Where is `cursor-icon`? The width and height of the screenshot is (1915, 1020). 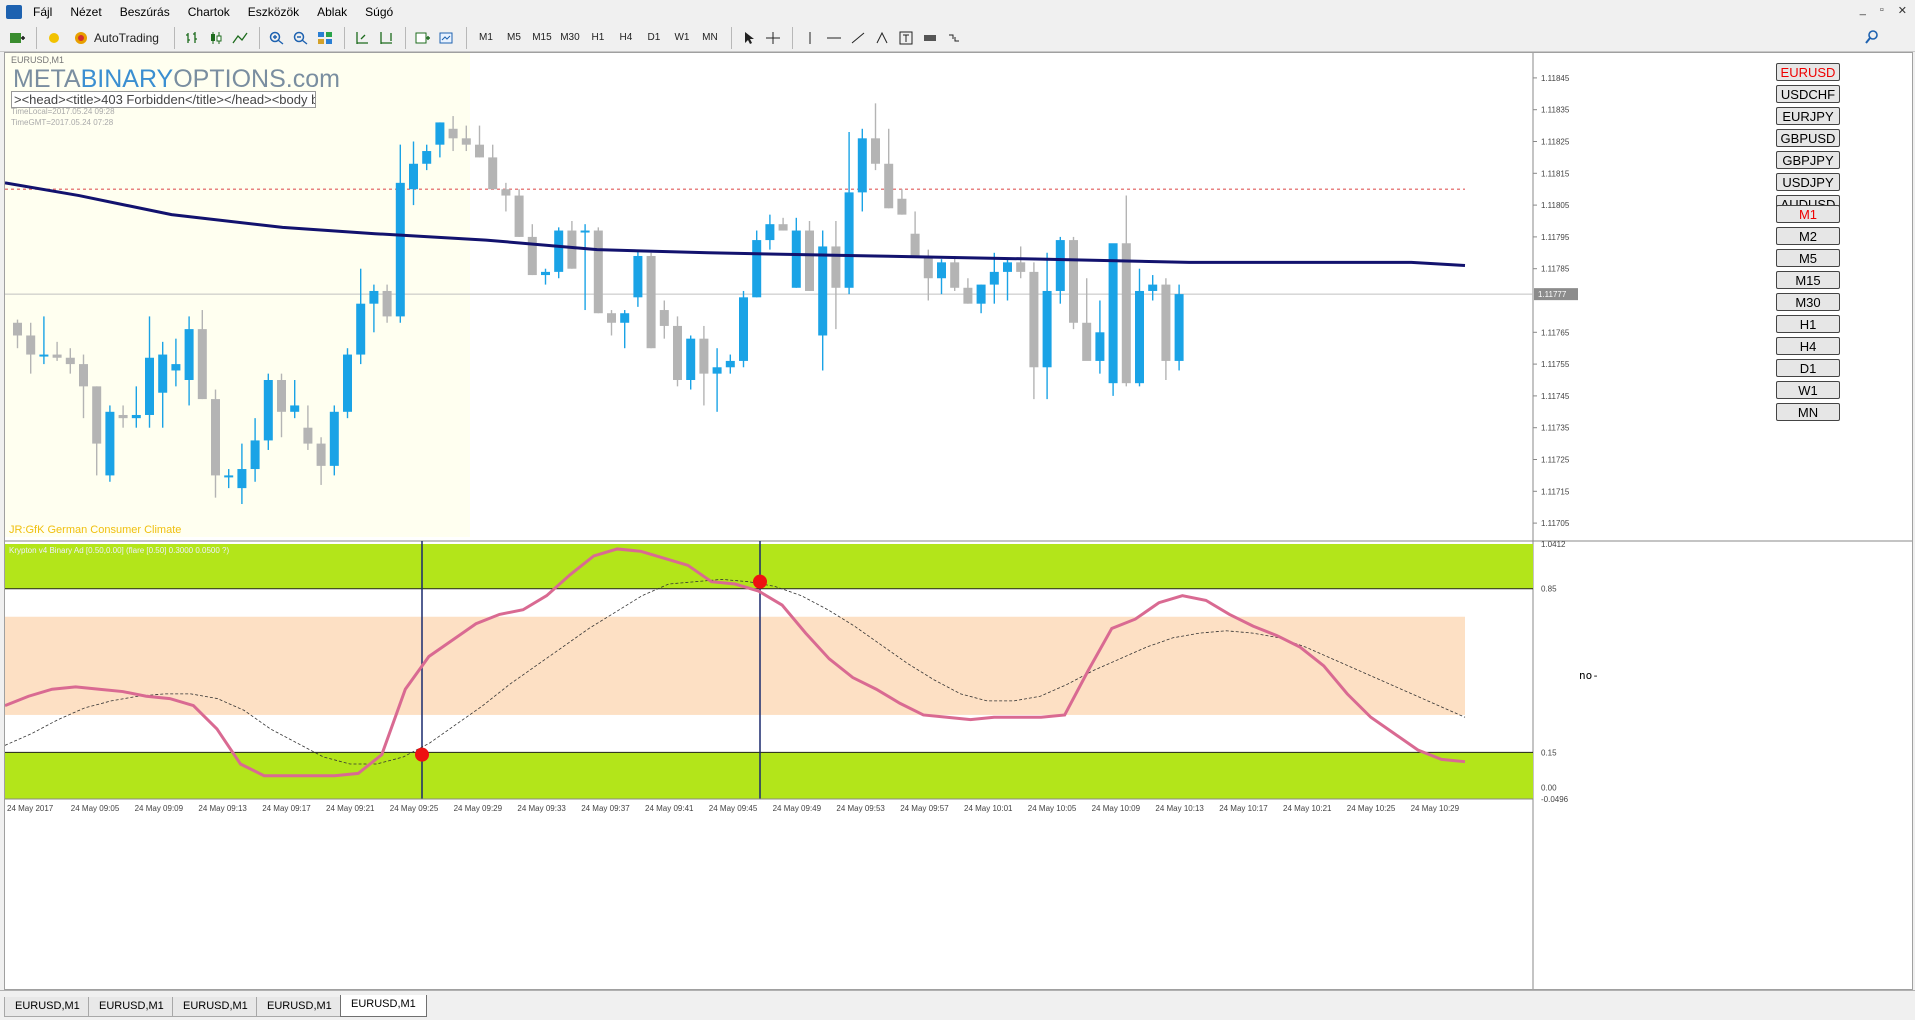 cursor-icon is located at coordinates (749, 37).